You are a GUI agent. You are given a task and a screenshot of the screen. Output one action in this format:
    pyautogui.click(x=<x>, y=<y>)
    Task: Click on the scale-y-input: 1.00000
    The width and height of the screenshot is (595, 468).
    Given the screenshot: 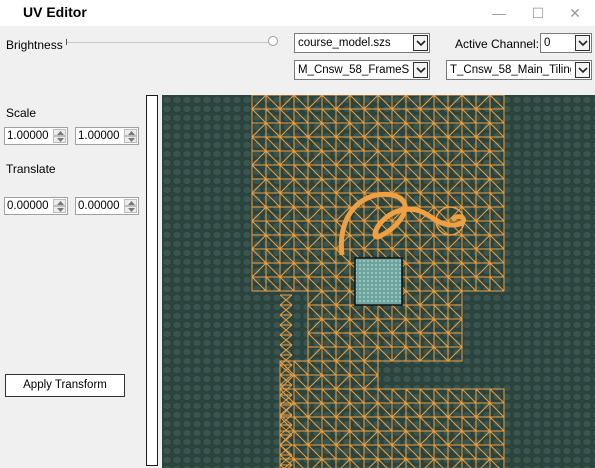 What is the action you would take?
    pyautogui.click(x=107, y=136)
    